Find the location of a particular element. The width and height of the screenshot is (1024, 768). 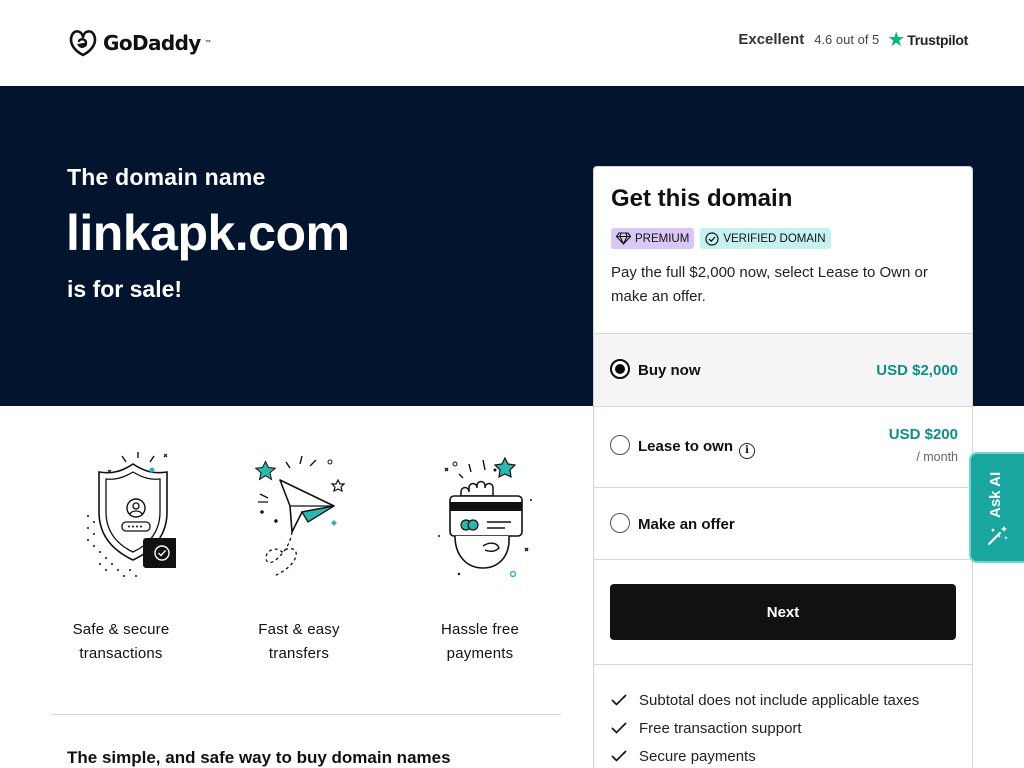

verified-check-icon is located at coordinates (712, 238).